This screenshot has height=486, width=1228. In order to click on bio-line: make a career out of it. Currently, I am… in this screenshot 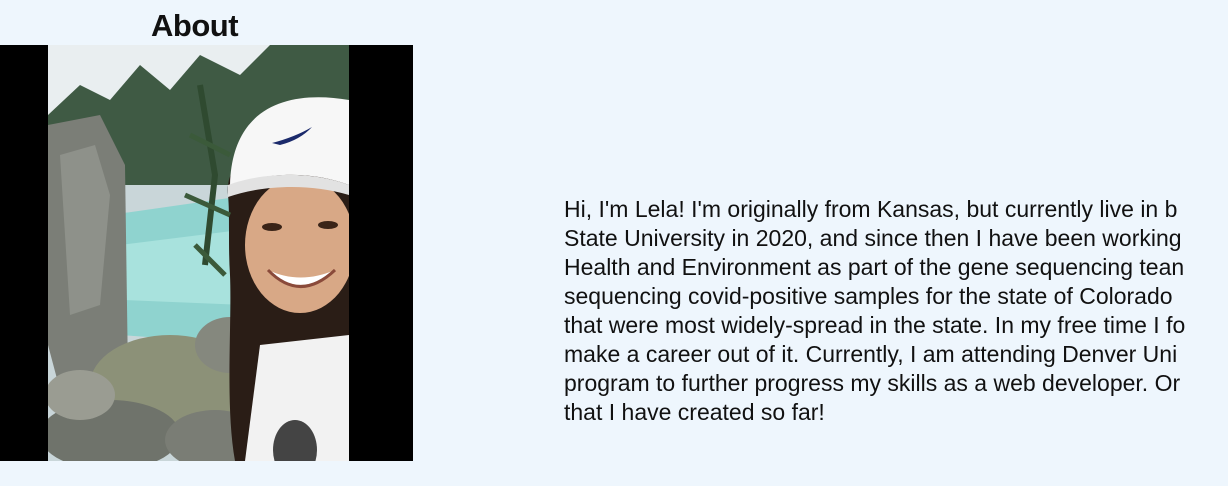, I will do `click(871, 354)`.